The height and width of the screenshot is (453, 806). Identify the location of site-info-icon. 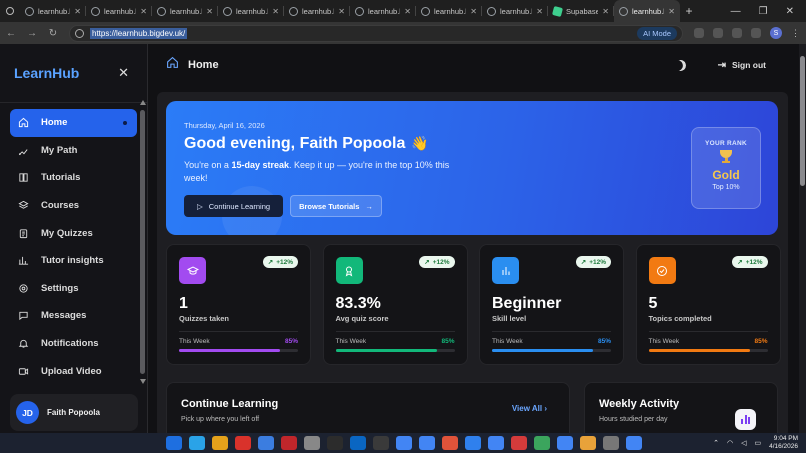
(79, 33).